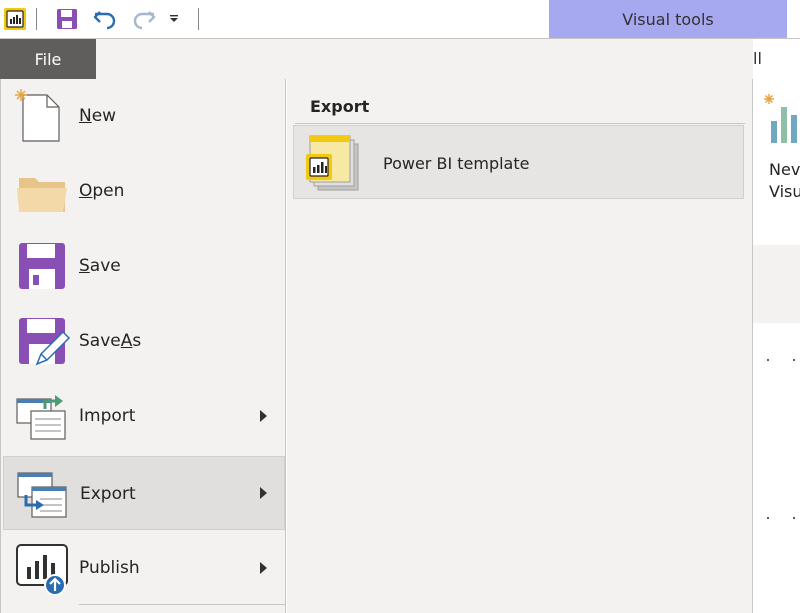 The height and width of the screenshot is (613, 800). I want to click on export-icon, so click(42, 495).